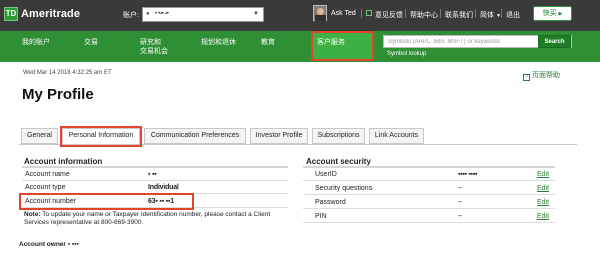 The image size is (600, 255). Describe the element at coordinates (429, 217) in the screenshot. I see `table-row: PIN -- Edit` at that location.